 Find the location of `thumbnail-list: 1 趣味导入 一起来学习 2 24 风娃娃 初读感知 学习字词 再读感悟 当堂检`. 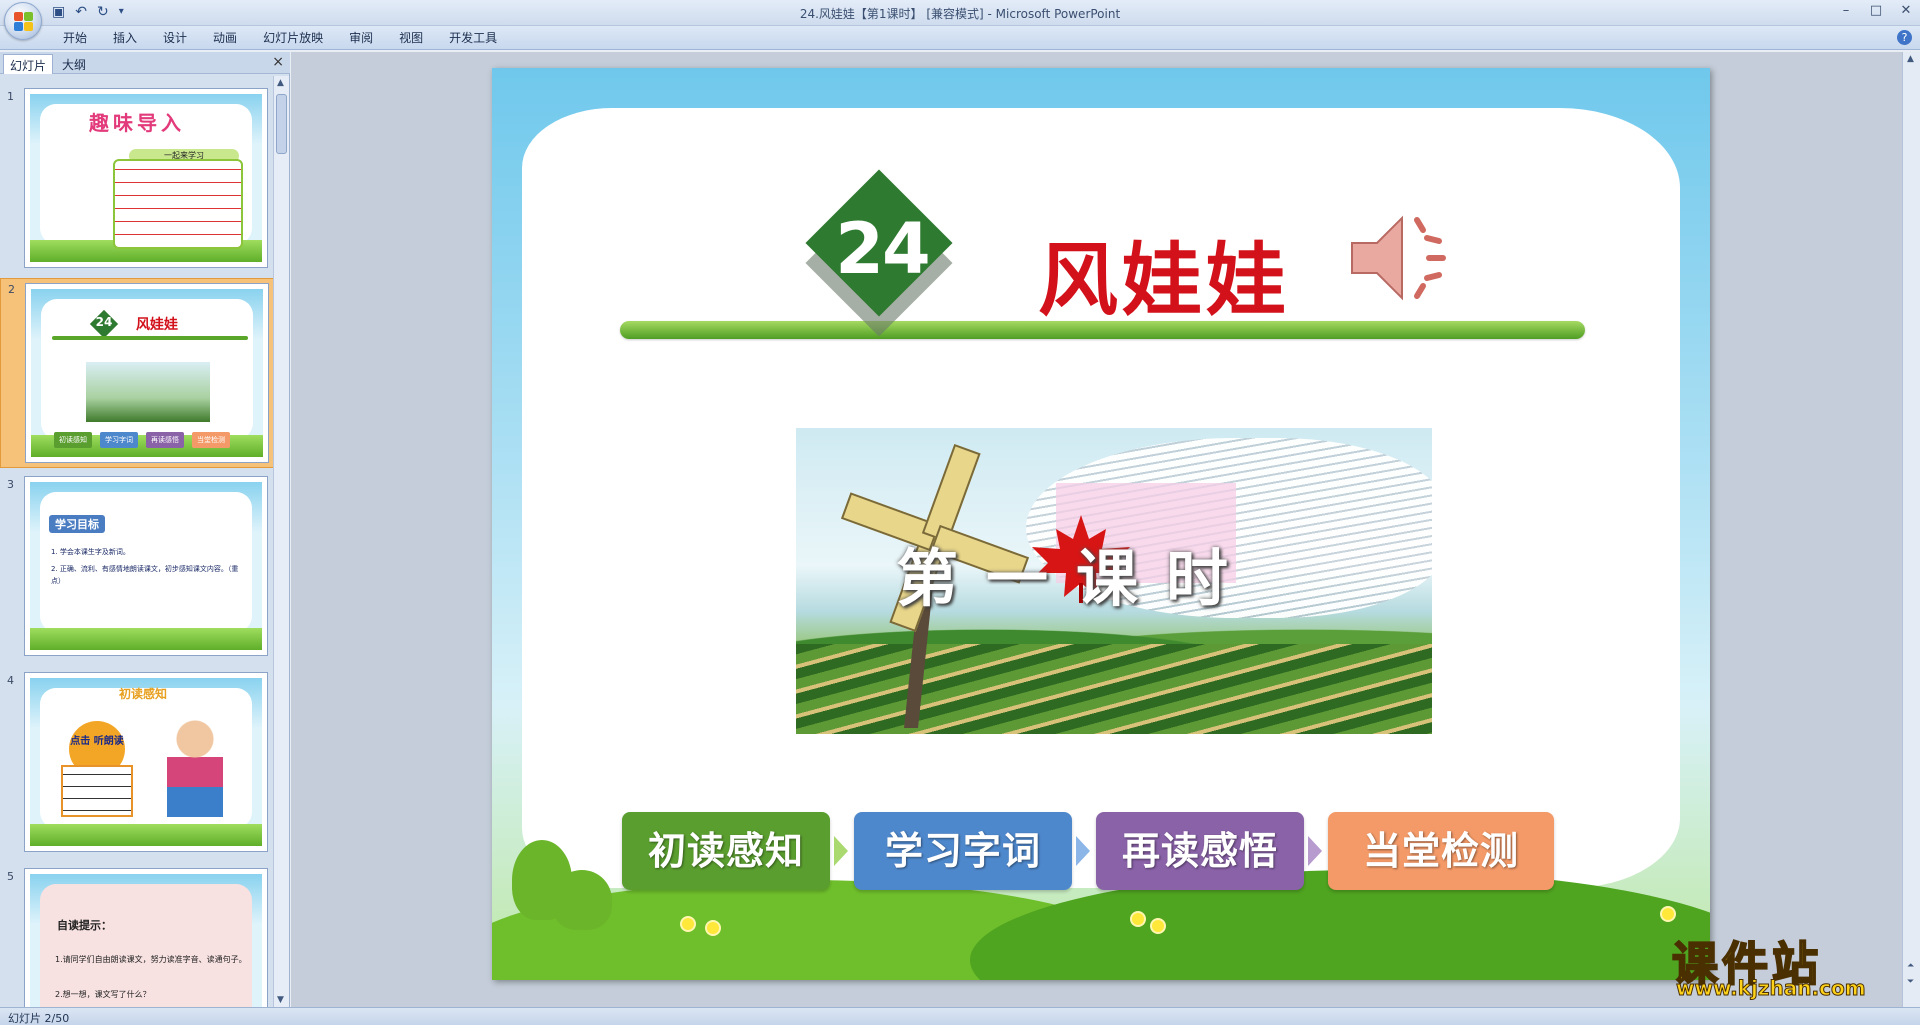

thumbnail-list: 1 趣味导入 一起来学习 2 24 风娃娃 初读感知 学习字词 再读感悟 当堂检 is located at coordinates (137, 541).